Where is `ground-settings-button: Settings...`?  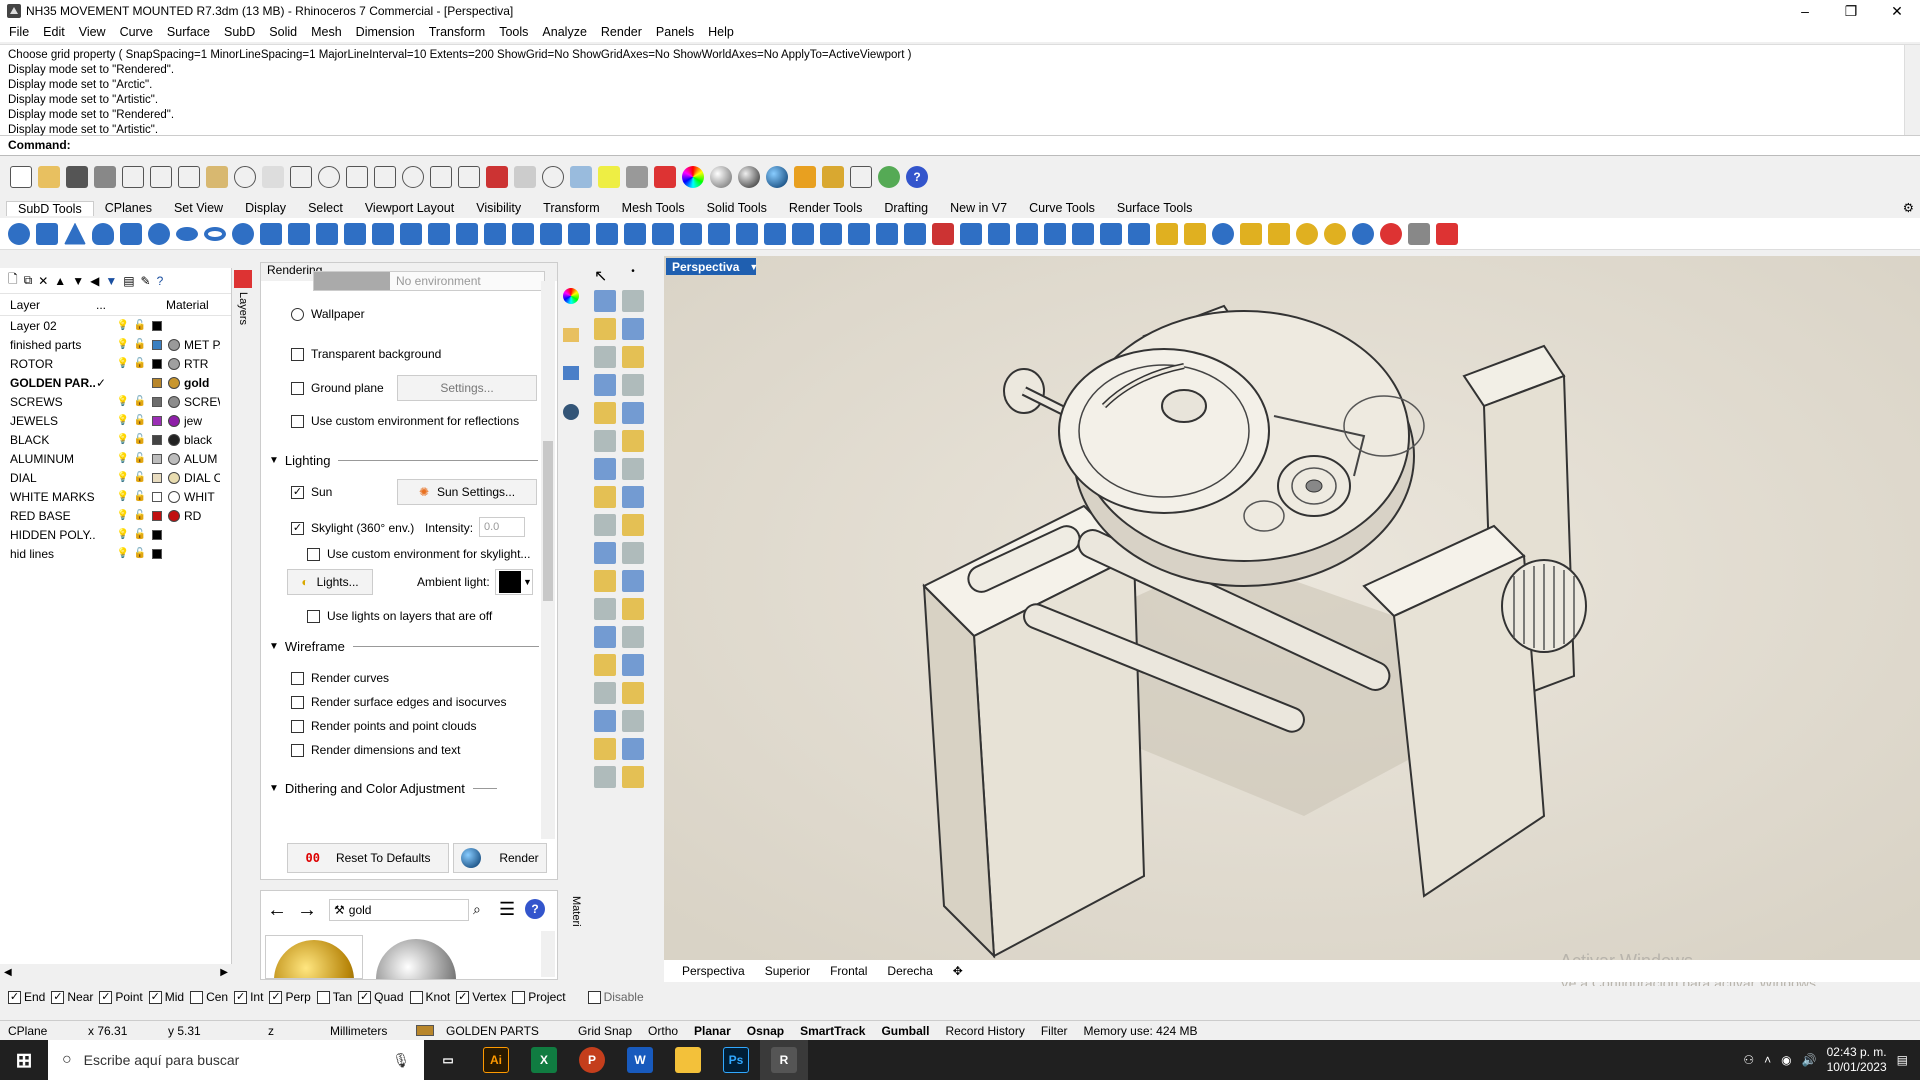 ground-settings-button: Settings... is located at coordinates (467, 388).